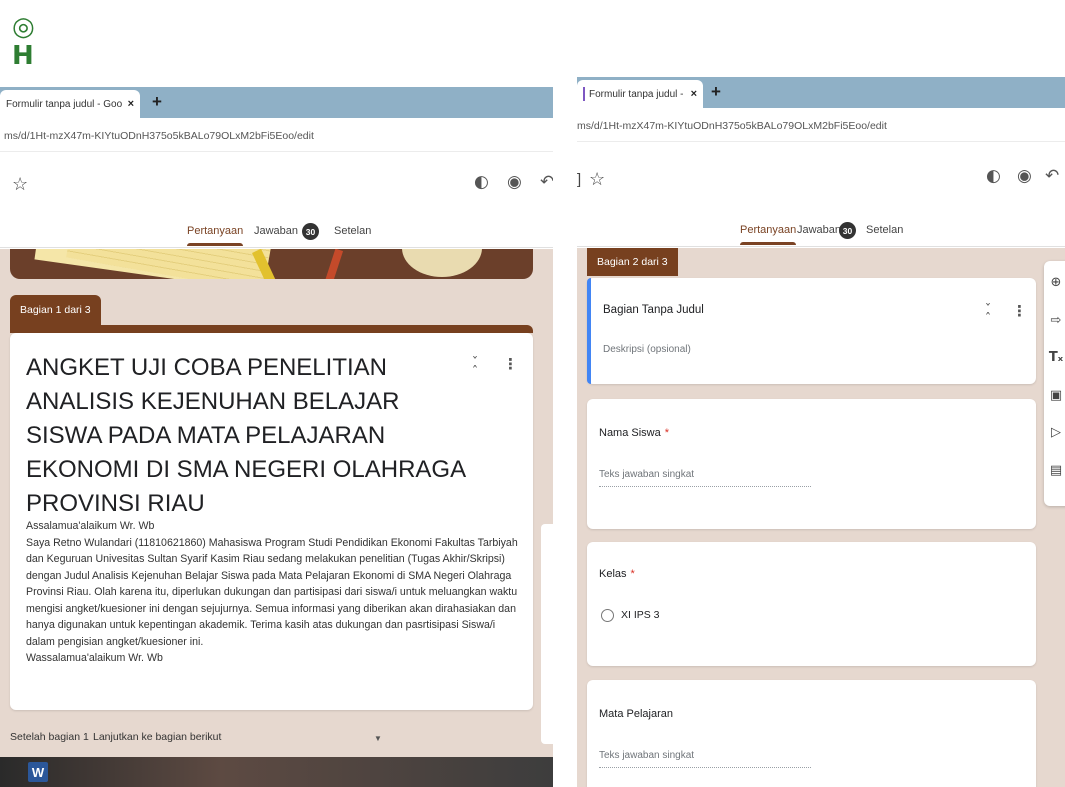 Image resolution: width=1065 pixels, height=787 pixels. I want to click on radio-option-label: XI IPS 3, so click(640, 615).